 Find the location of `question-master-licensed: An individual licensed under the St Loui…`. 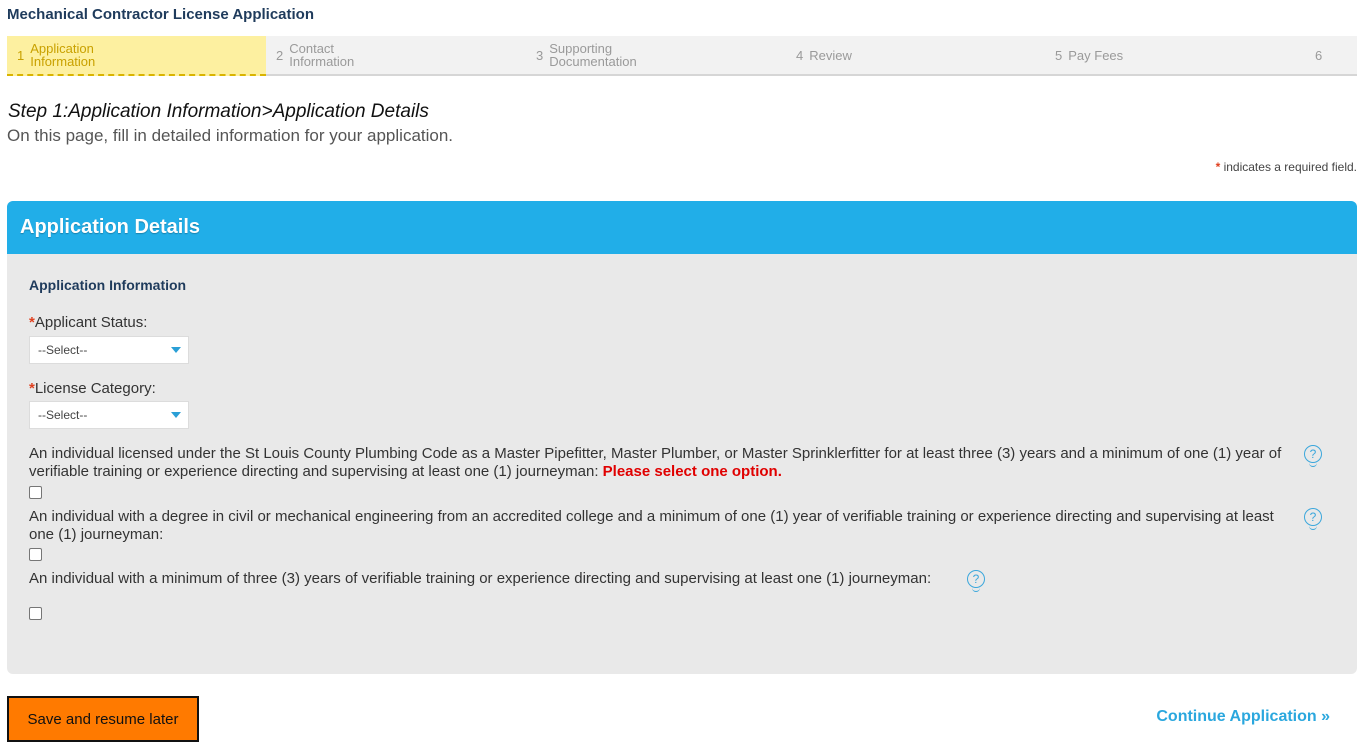

question-master-licensed: An individual licensed under the St Loui… is located at coordinates (664, 463).